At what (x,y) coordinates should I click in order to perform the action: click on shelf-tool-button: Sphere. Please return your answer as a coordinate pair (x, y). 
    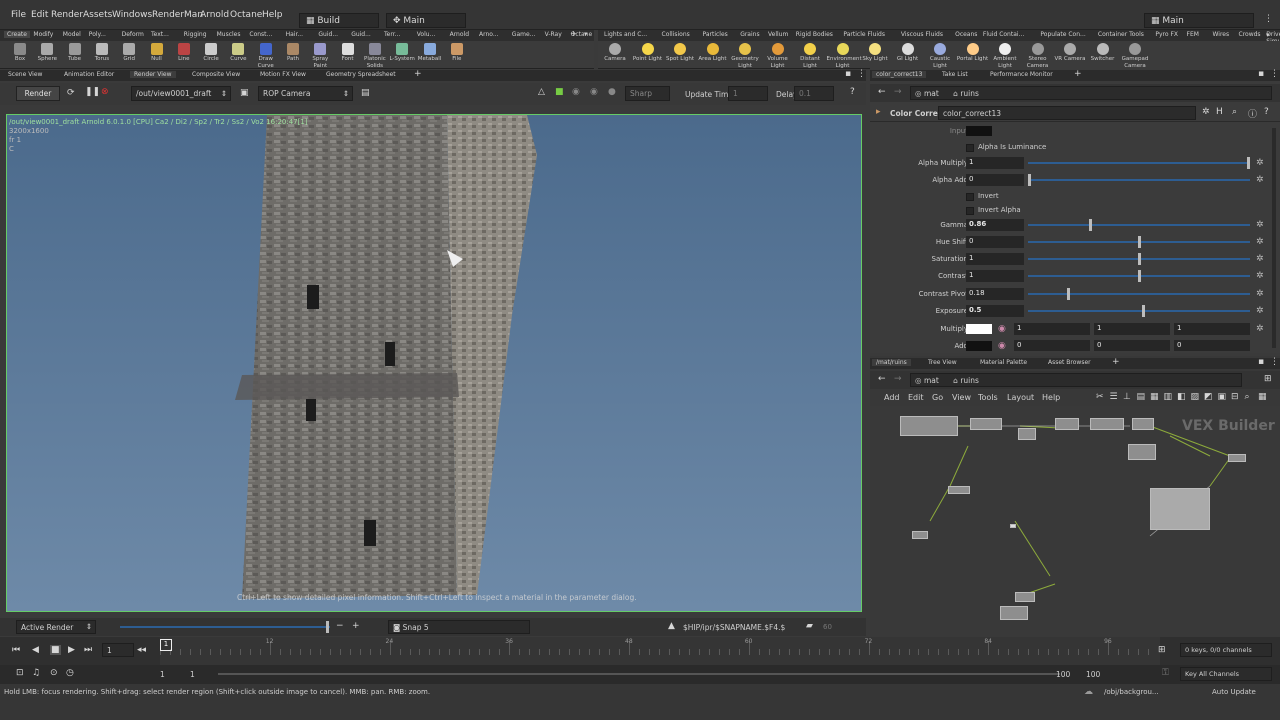
    Looking at the image, I should click on (47, 52).